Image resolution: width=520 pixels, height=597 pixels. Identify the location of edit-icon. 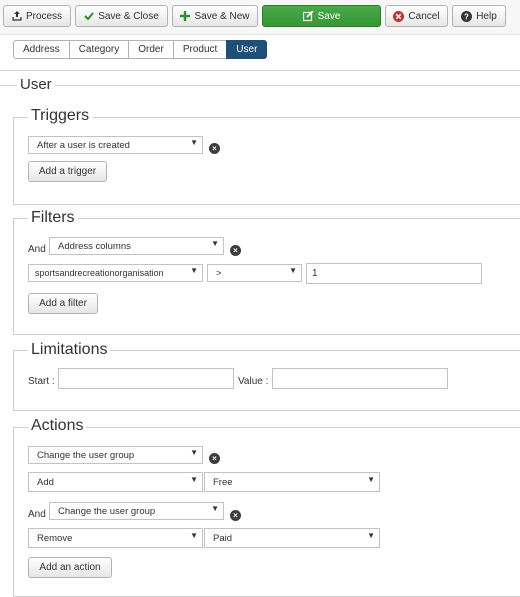
(308, 16).